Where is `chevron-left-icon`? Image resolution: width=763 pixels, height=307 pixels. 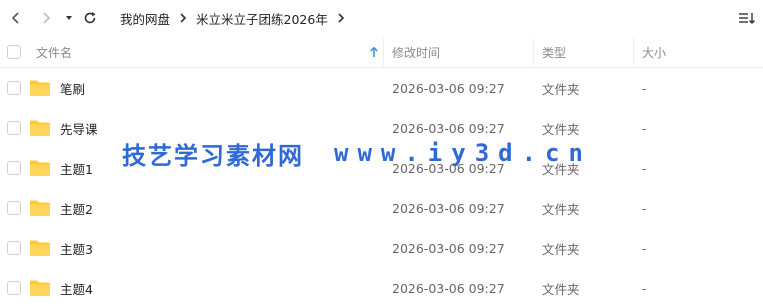 chevron-left-icon is located at coordinates (15, 18).